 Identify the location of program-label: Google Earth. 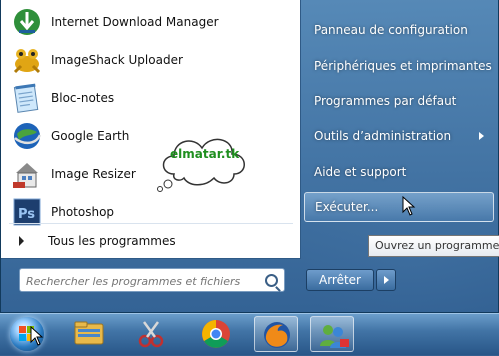
(90, 136).